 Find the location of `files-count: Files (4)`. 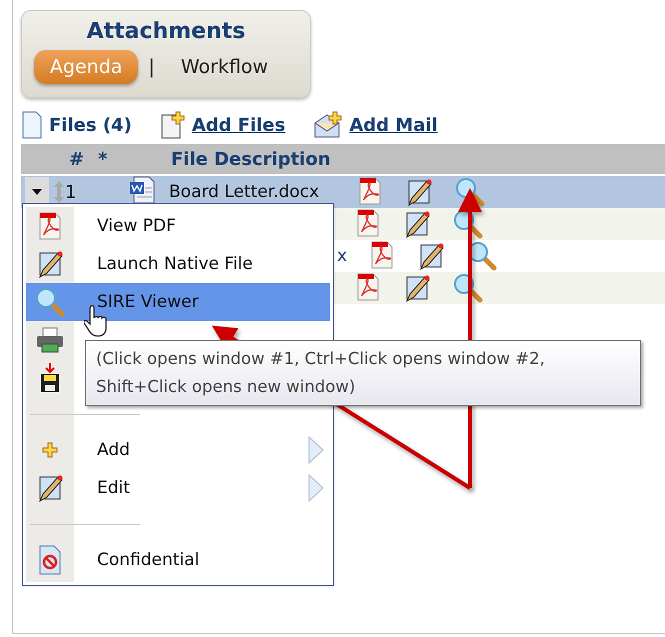

files-count: Files (4) is located at coordinates (90, 125).